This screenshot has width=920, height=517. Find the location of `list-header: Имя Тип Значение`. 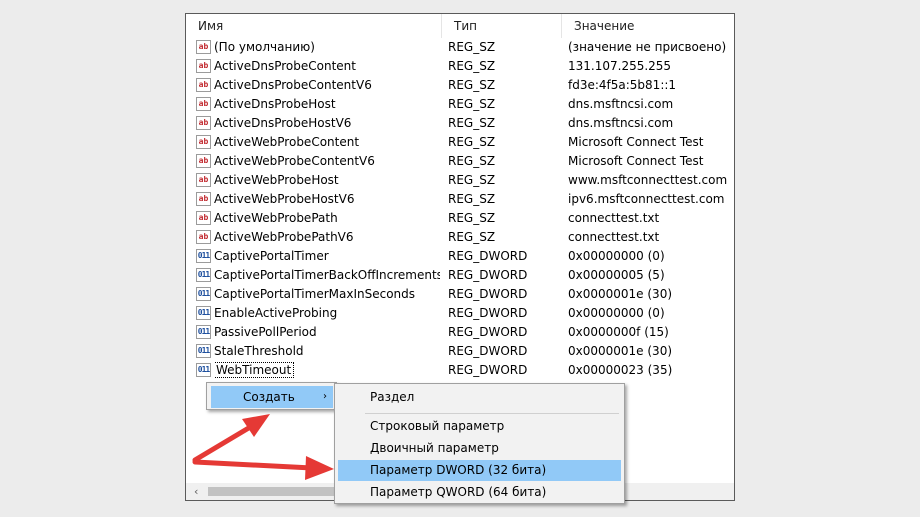

list-header: Имя Тип Значение is located at coordinates (460, 26).